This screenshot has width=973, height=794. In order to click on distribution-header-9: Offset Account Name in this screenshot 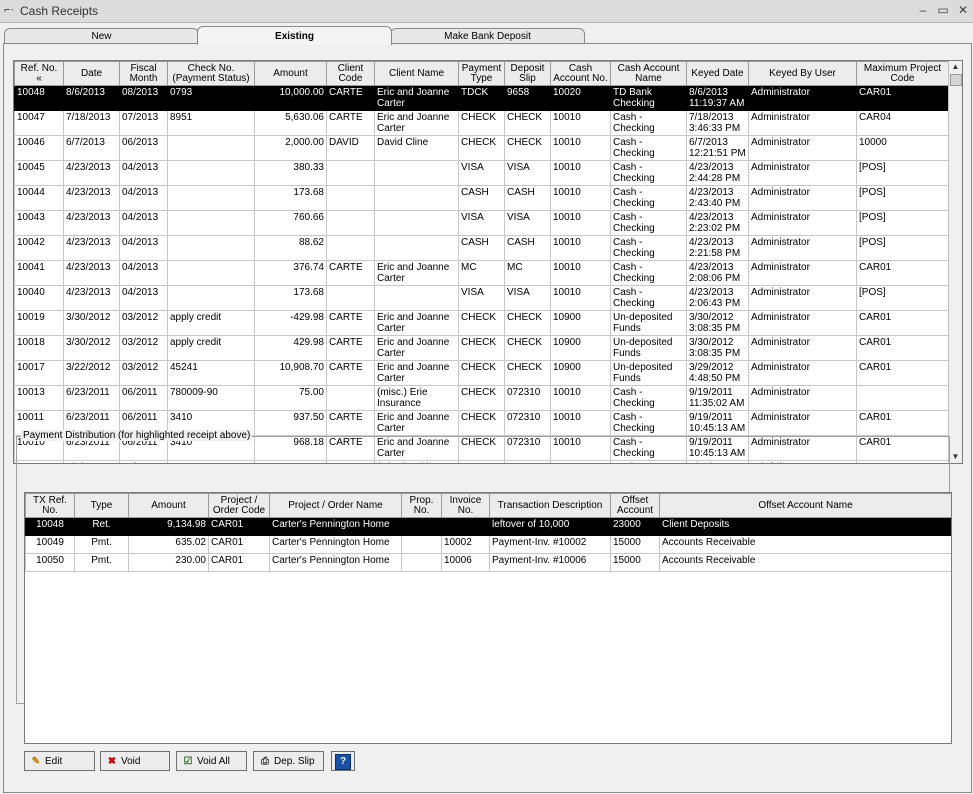, I will do `click(805, 505)`.